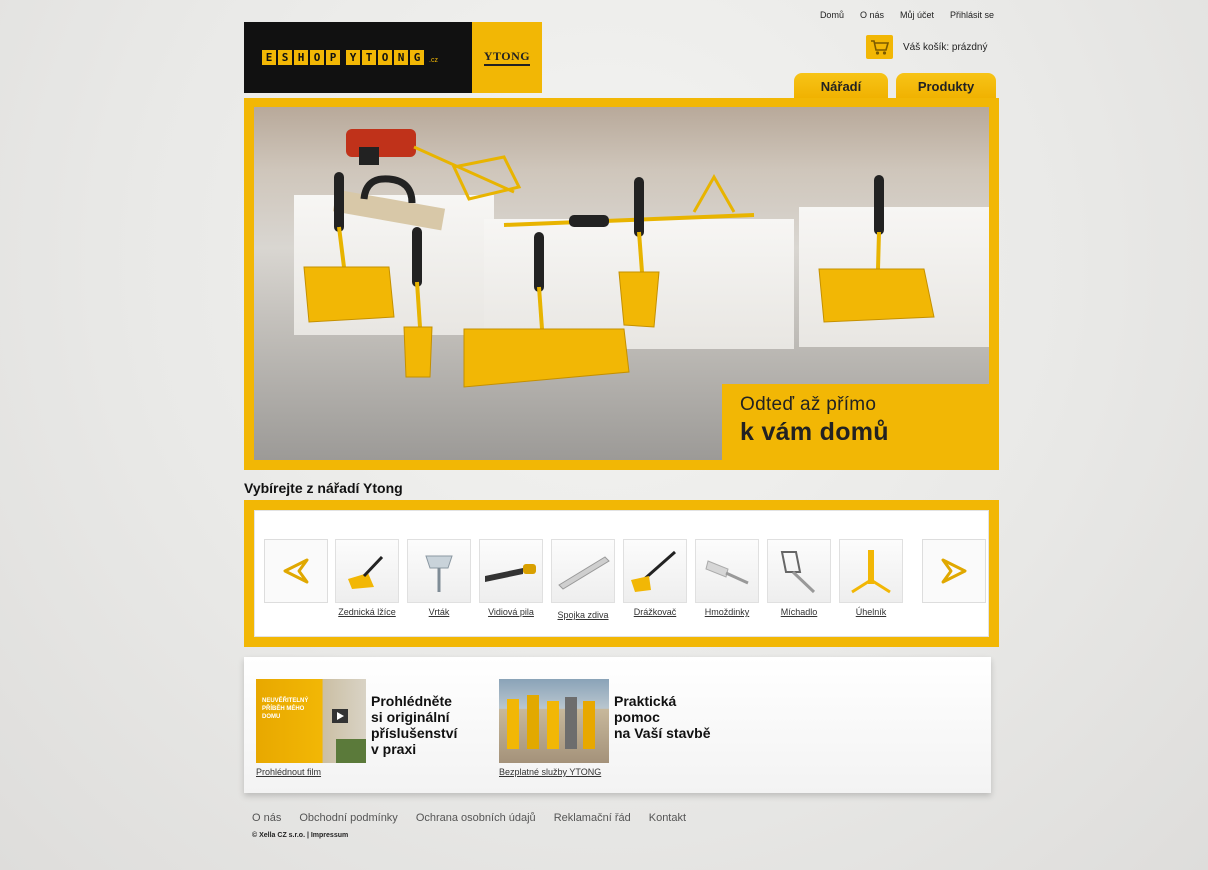  I want to click on category-tabs: Nářadí Produkty, so click(895, 86).